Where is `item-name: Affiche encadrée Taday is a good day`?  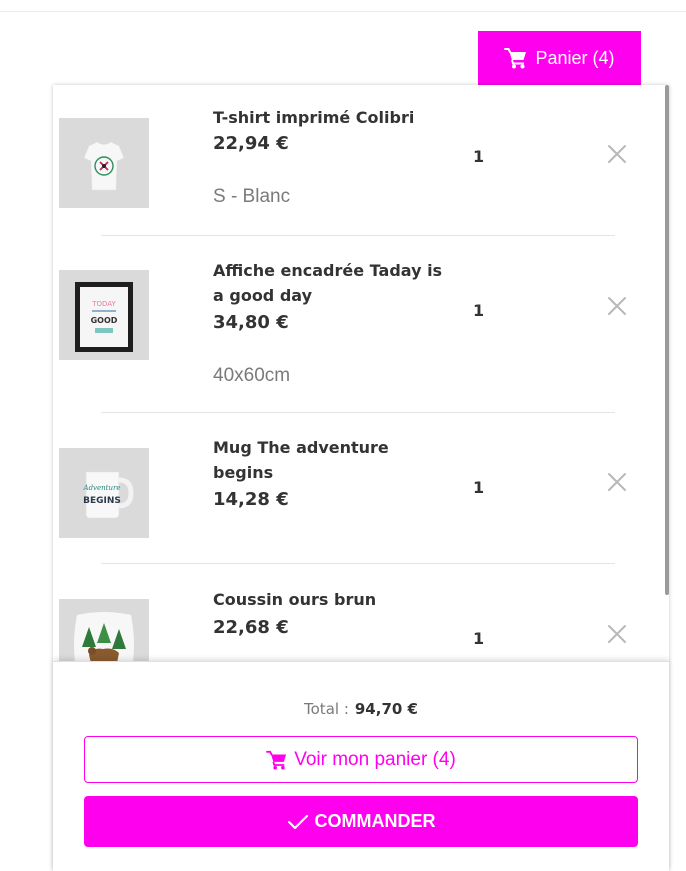 item-name: Affiche encadrée Taday is a good day is located at coordinates (330, 283).